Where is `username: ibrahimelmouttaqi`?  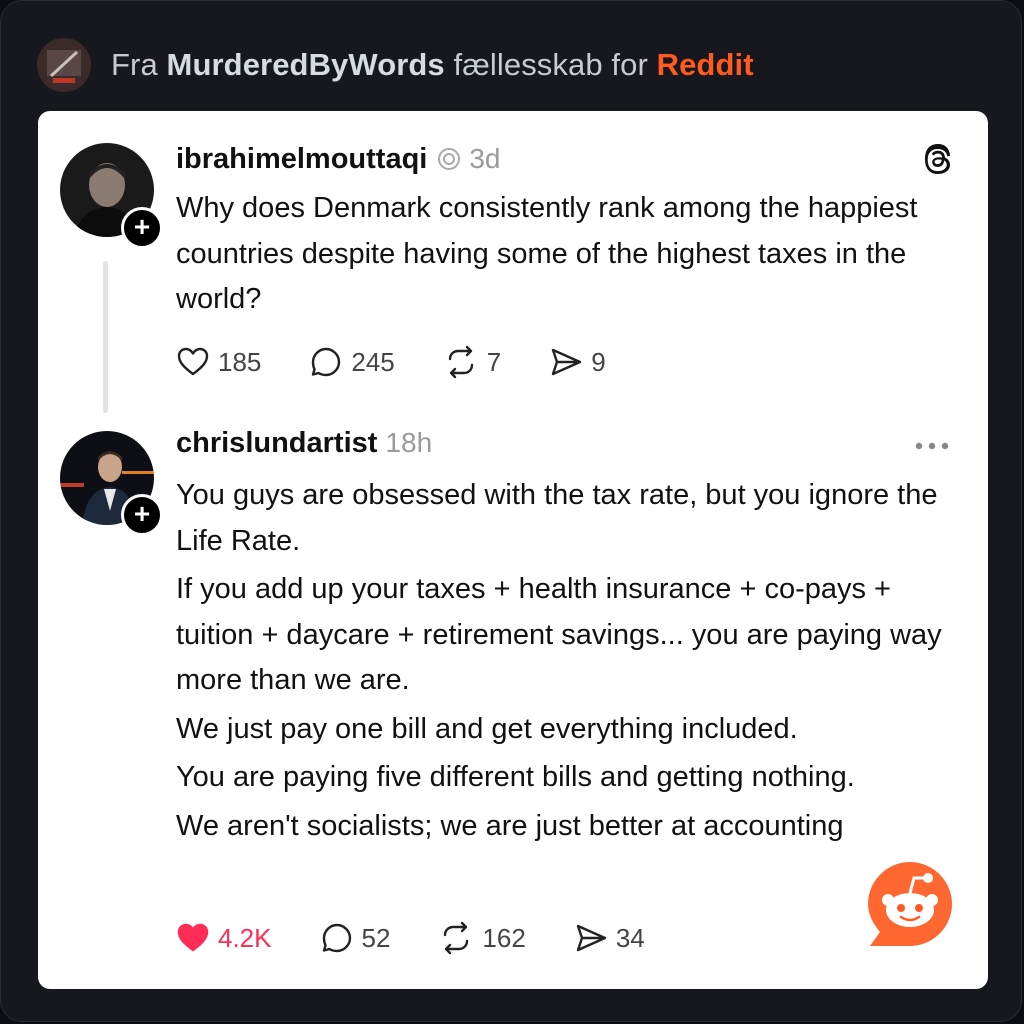 username: ibrahimelmouttaqi is located at coordinates (301, 159).